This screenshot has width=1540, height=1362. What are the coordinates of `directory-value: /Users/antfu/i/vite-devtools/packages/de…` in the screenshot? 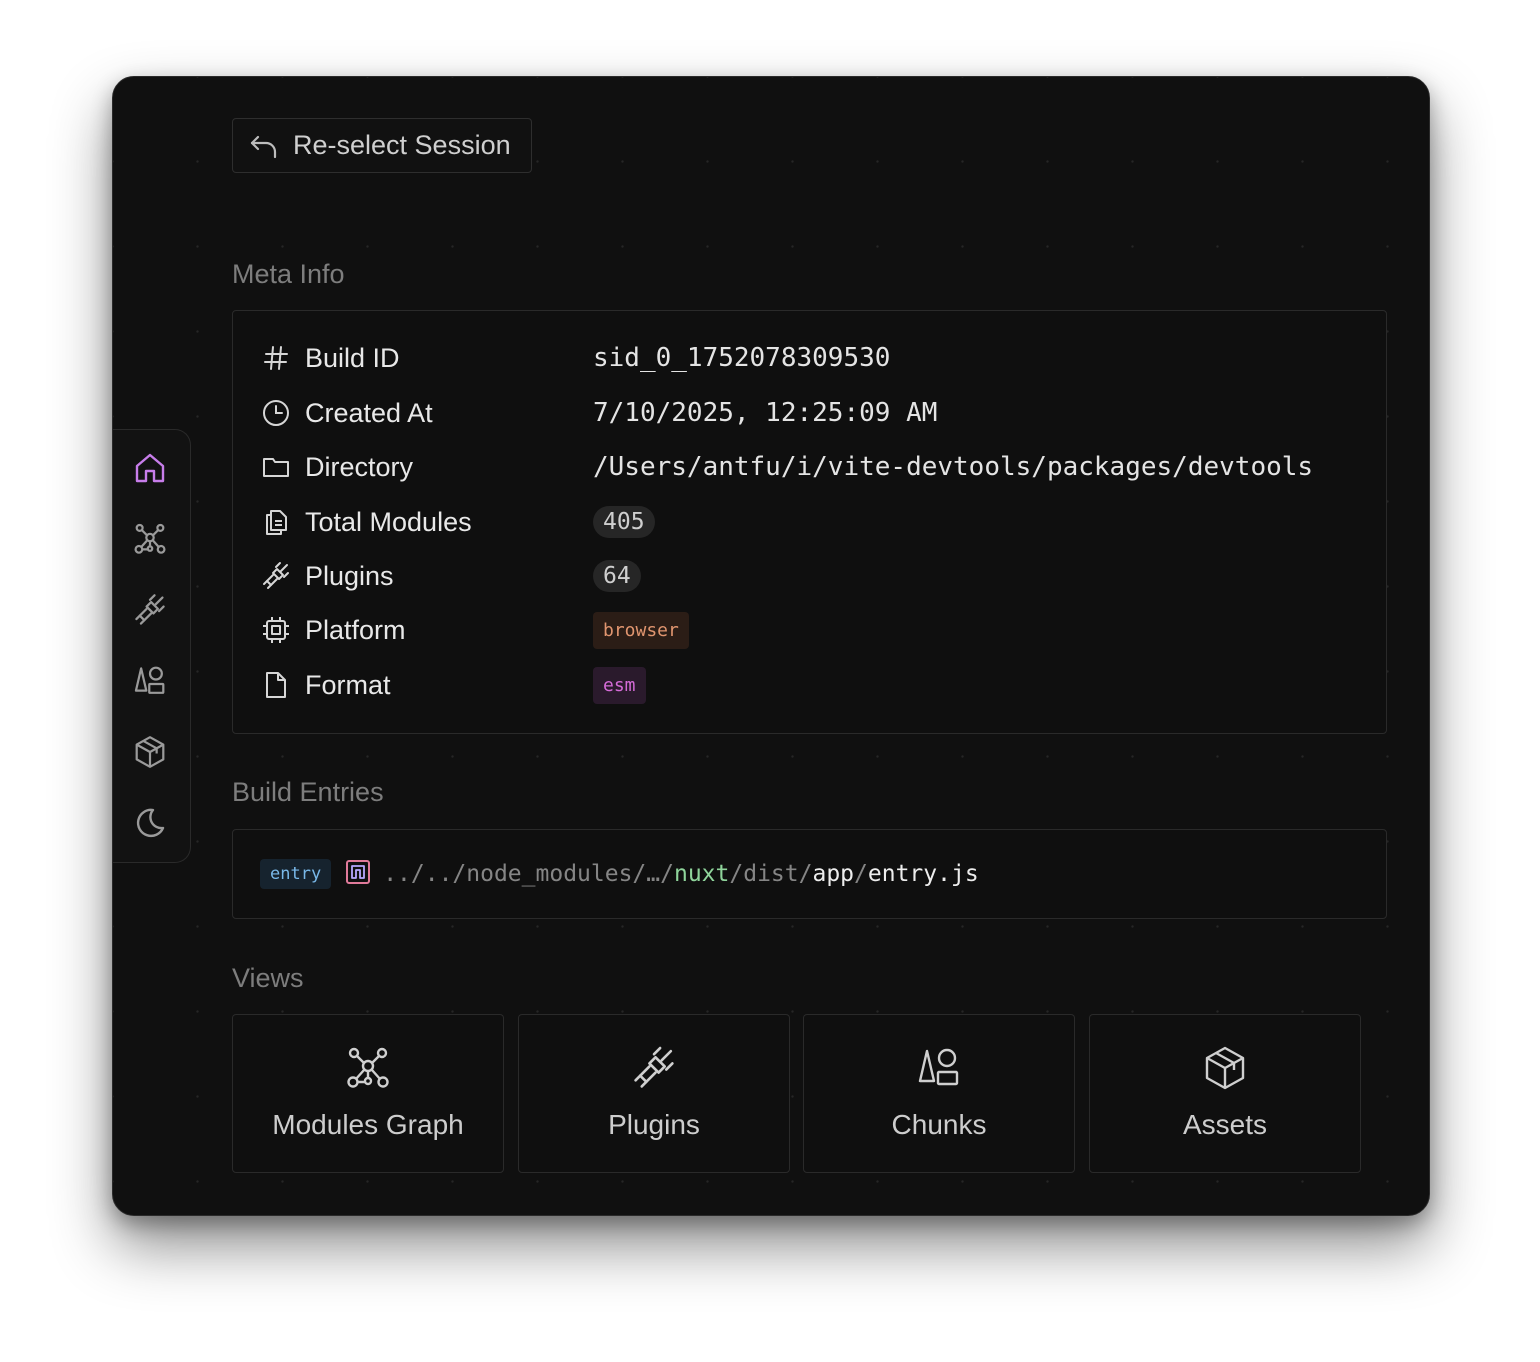 It's located at (953, 467).